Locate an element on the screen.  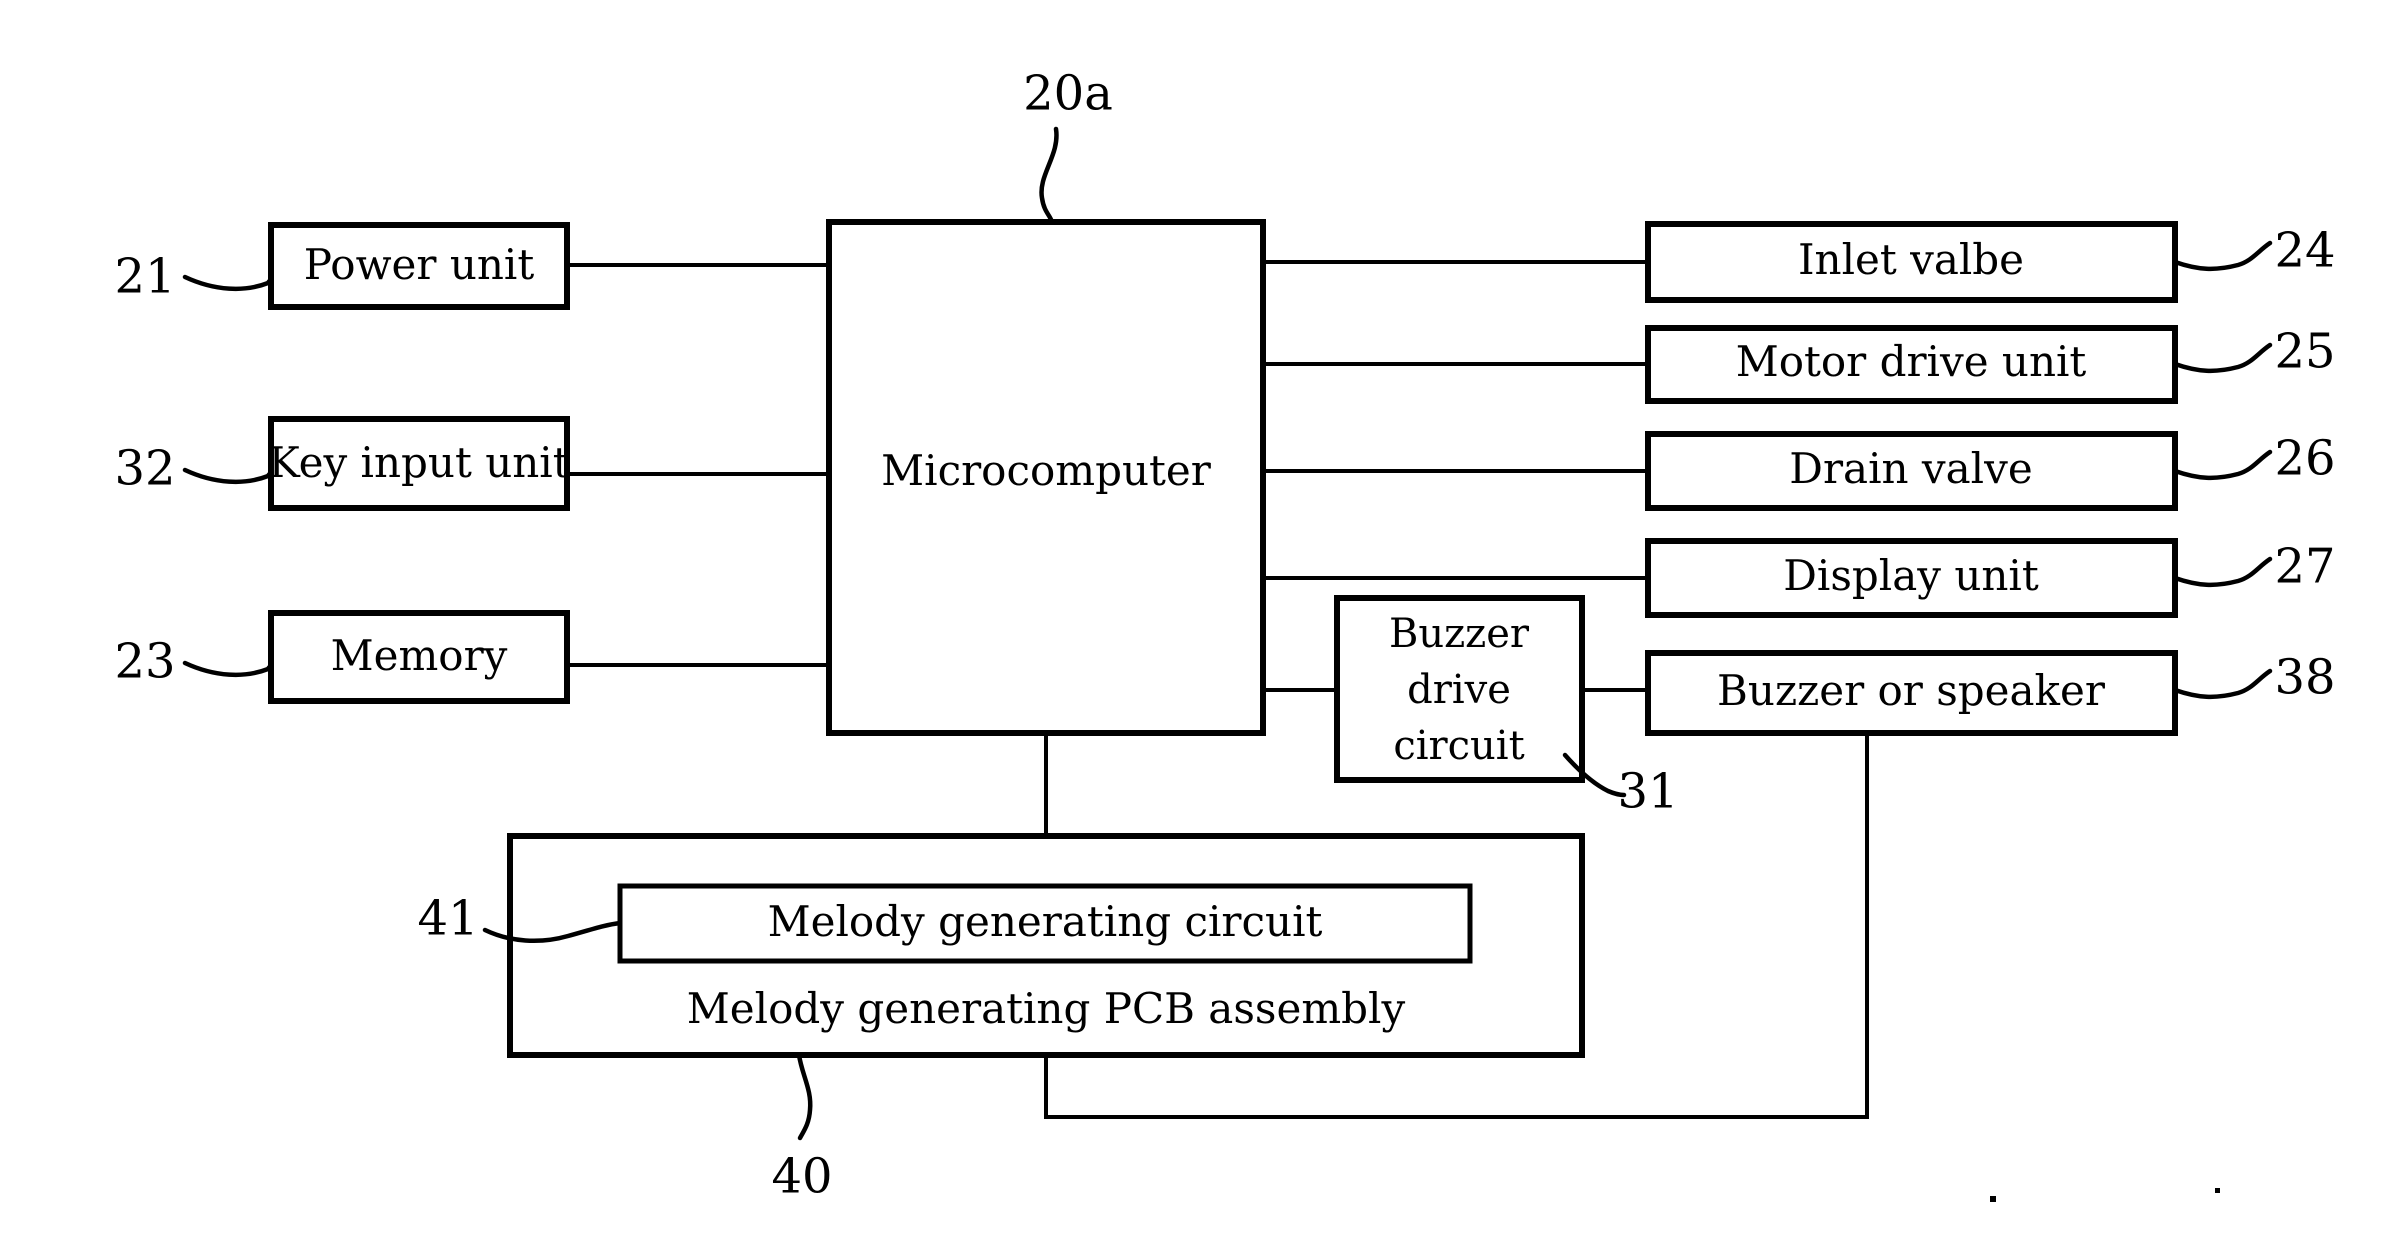
buzzer-drive-circuit-label-line2: drive is located at coordinates (1459, 690).